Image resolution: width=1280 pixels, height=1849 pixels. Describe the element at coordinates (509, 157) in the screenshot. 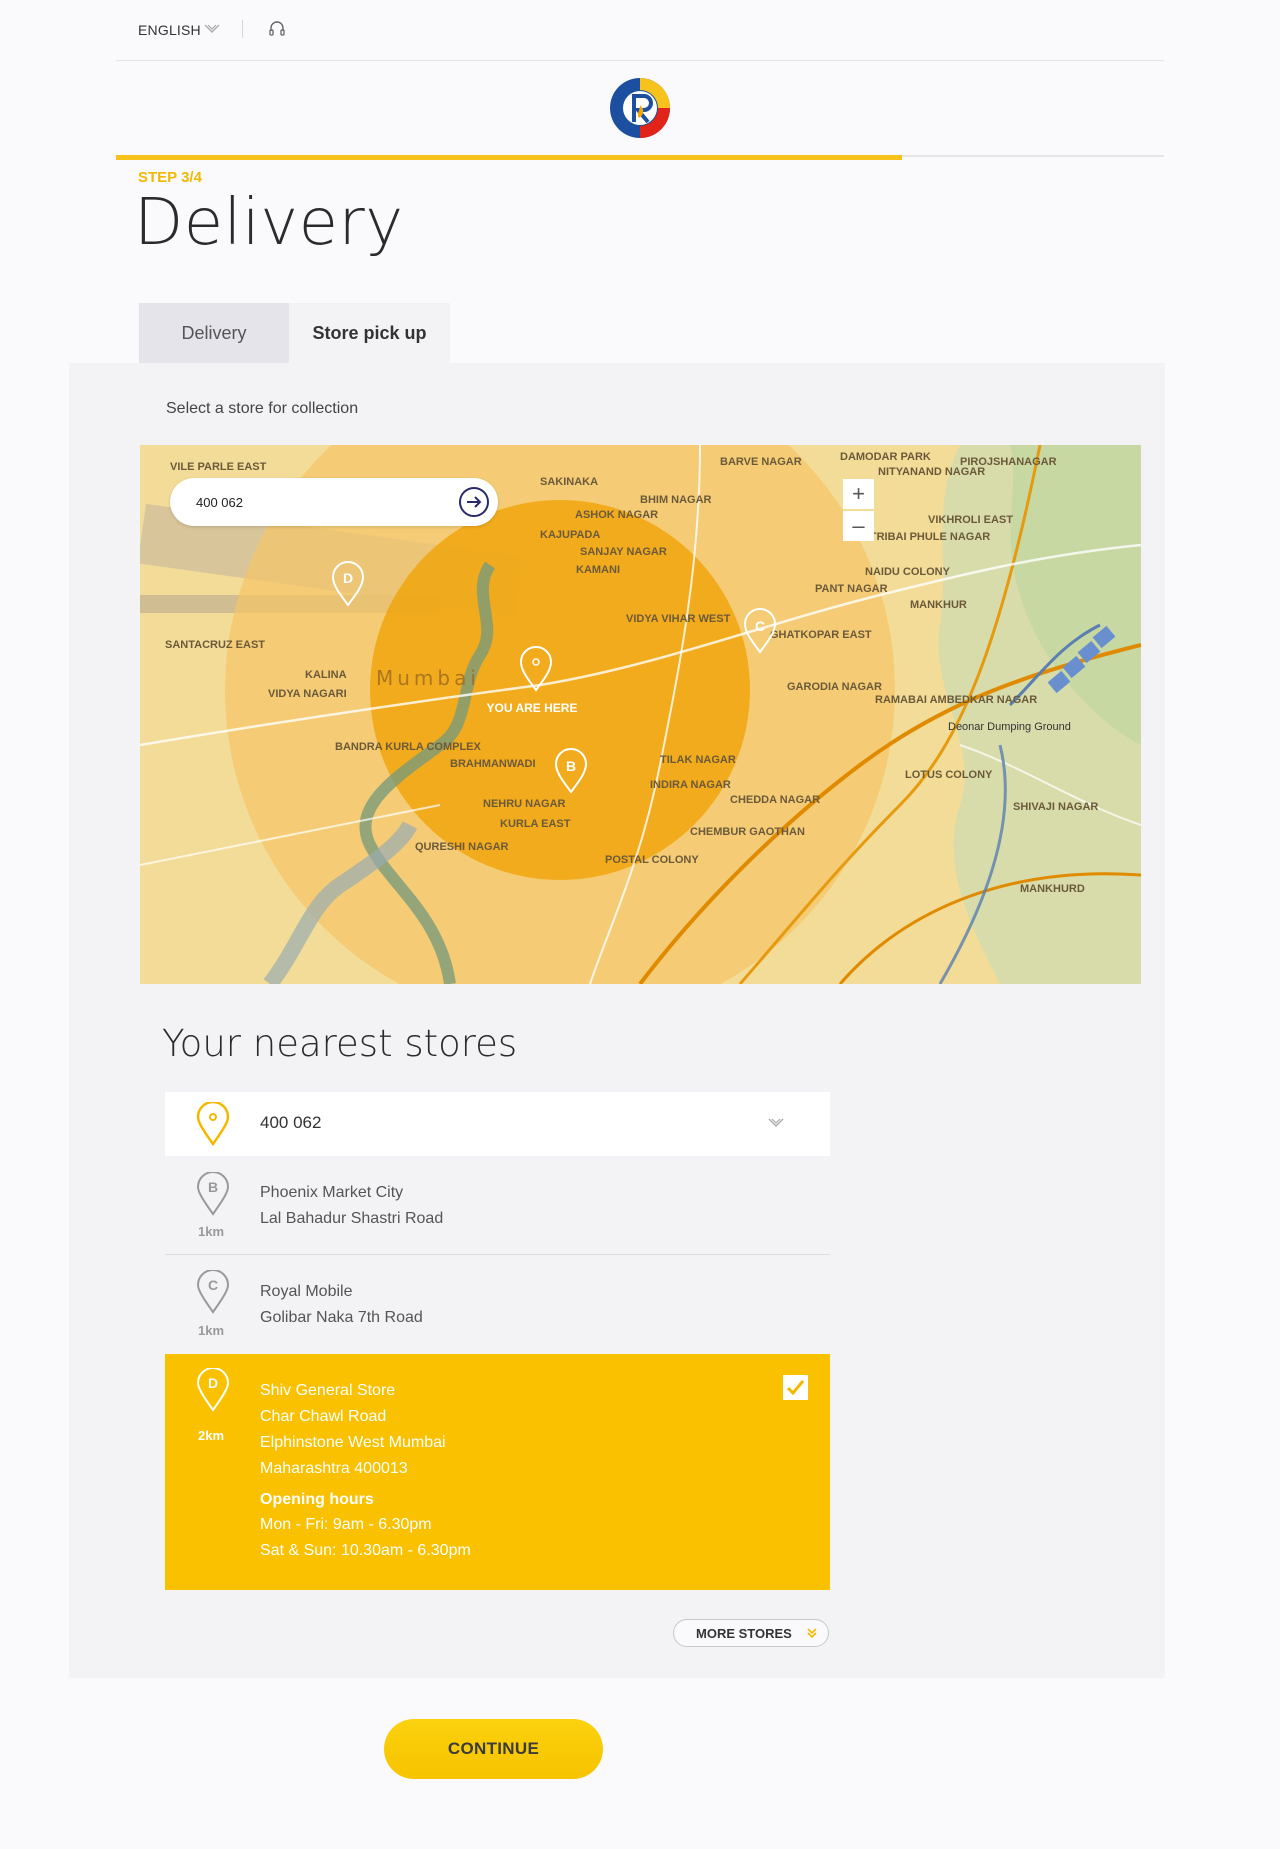

I see `progress-bar` at that location.